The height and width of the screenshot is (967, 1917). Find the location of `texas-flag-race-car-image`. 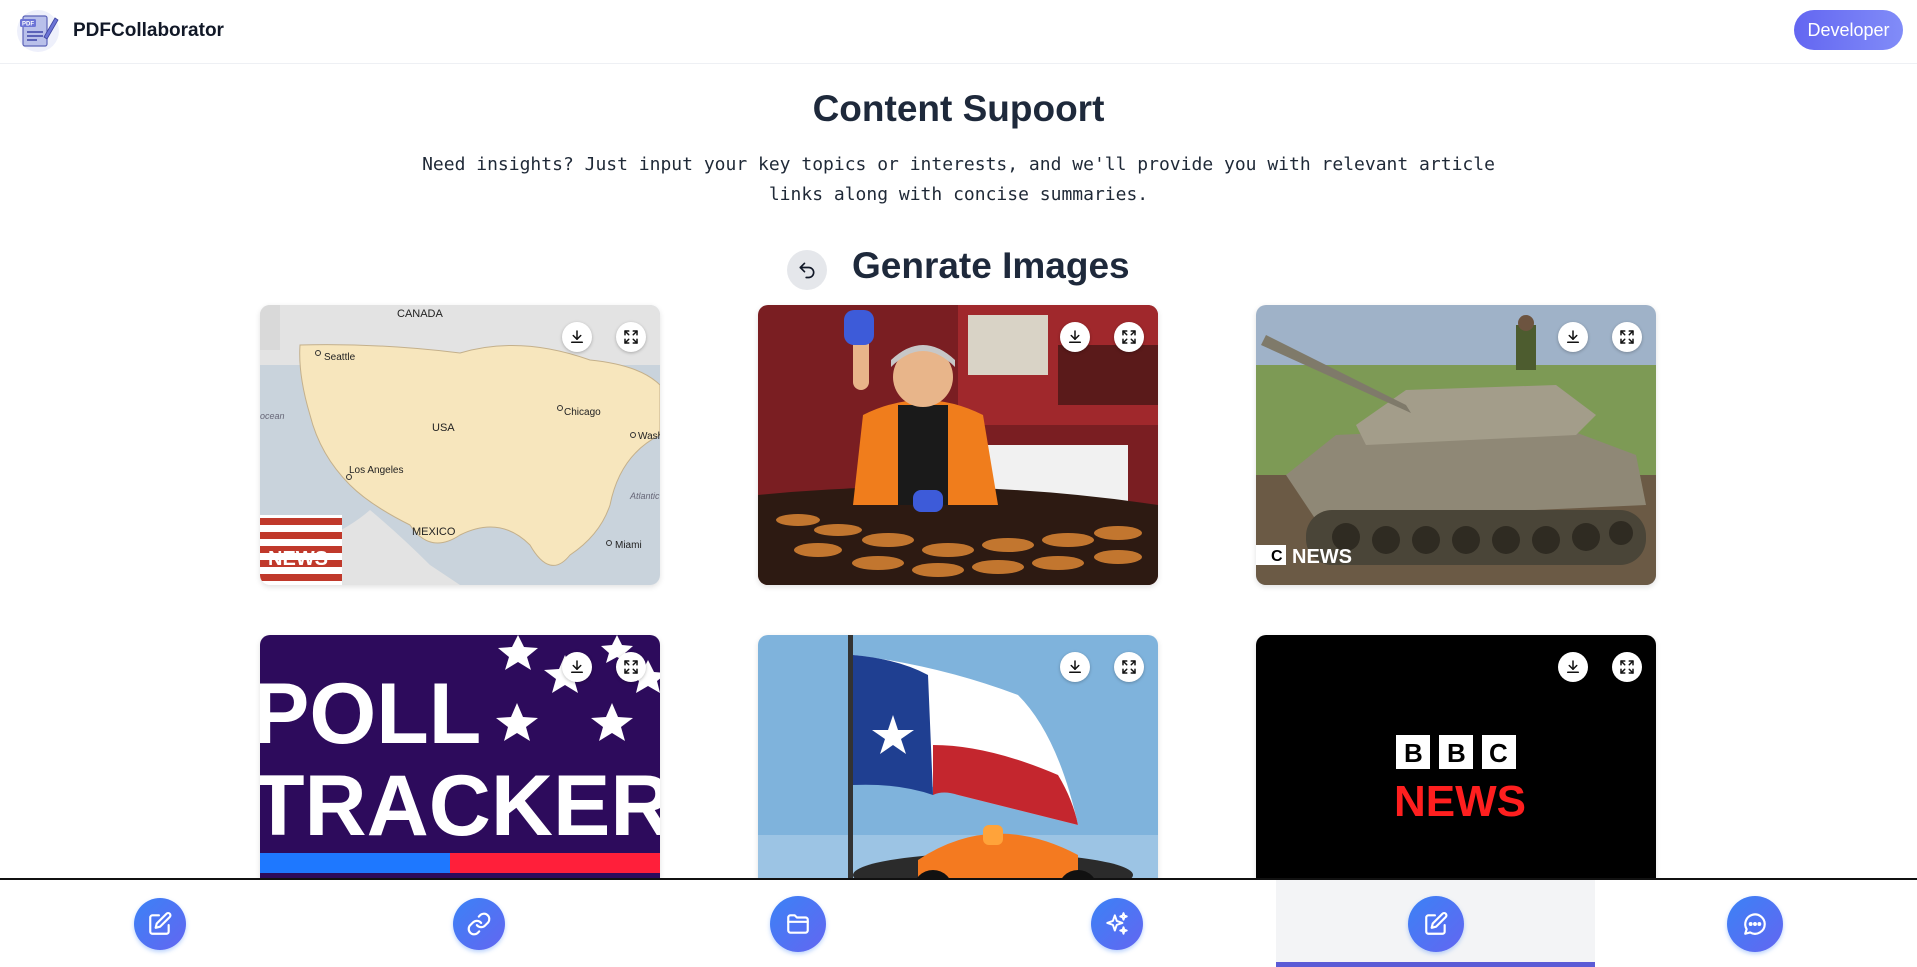

texas-flag-race-car-image is located at coordinates (958, 775).